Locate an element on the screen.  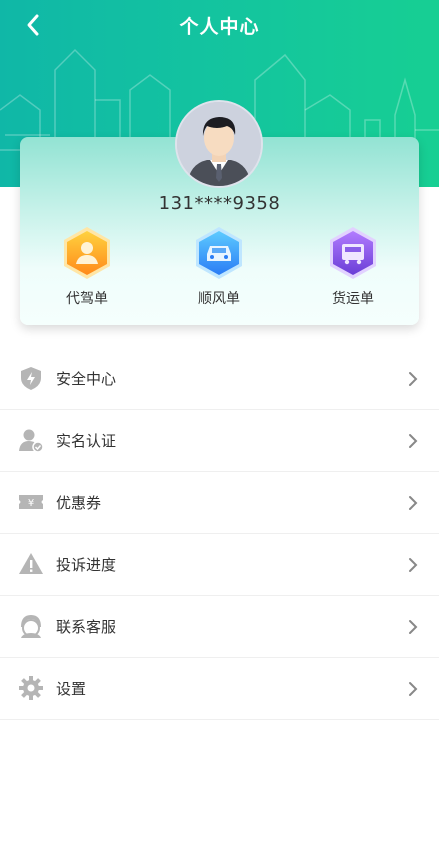
order-freight: 货运单 is located at coordinates (353, 267).